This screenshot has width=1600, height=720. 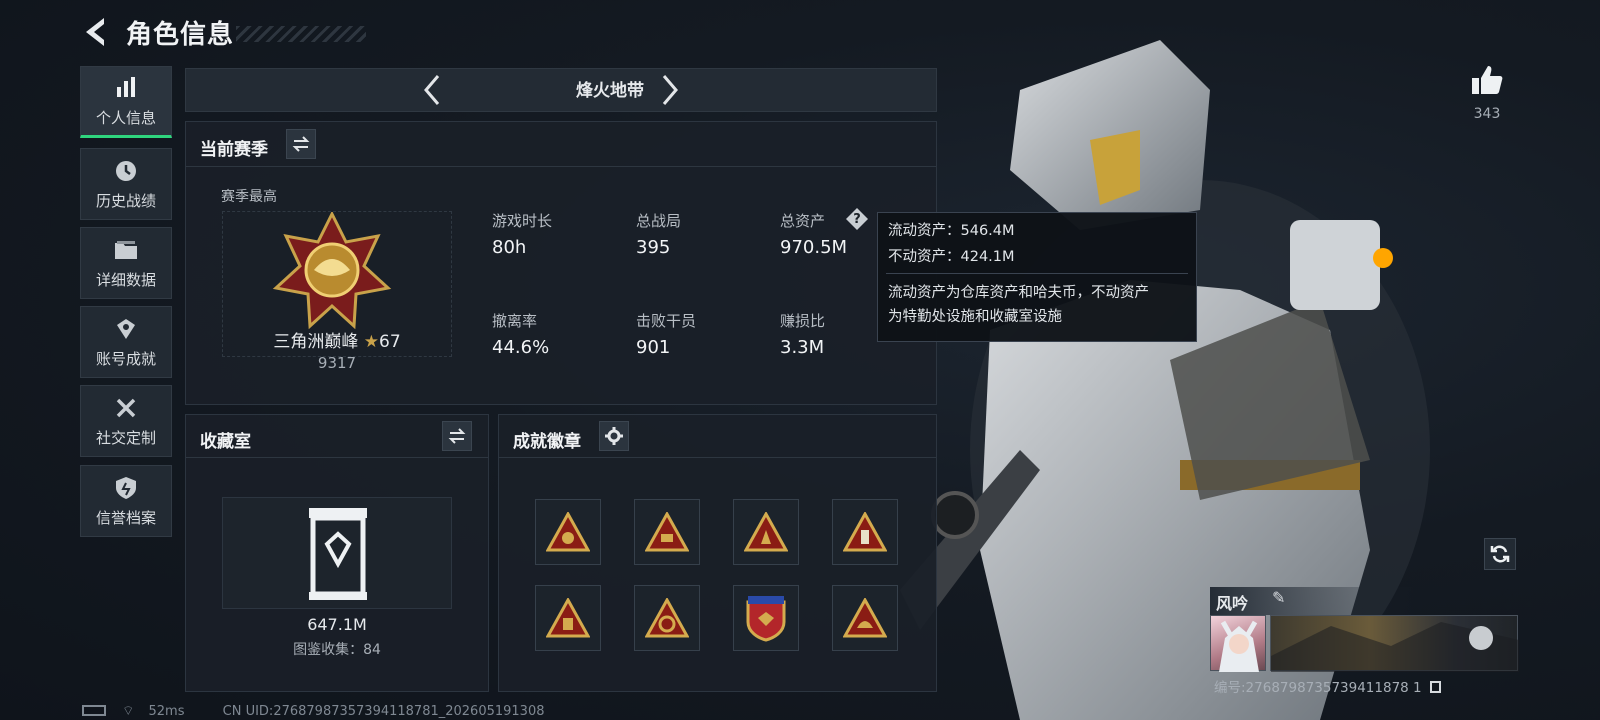 I want to click on player-name: 风吟, so click(x=1232, y=603).